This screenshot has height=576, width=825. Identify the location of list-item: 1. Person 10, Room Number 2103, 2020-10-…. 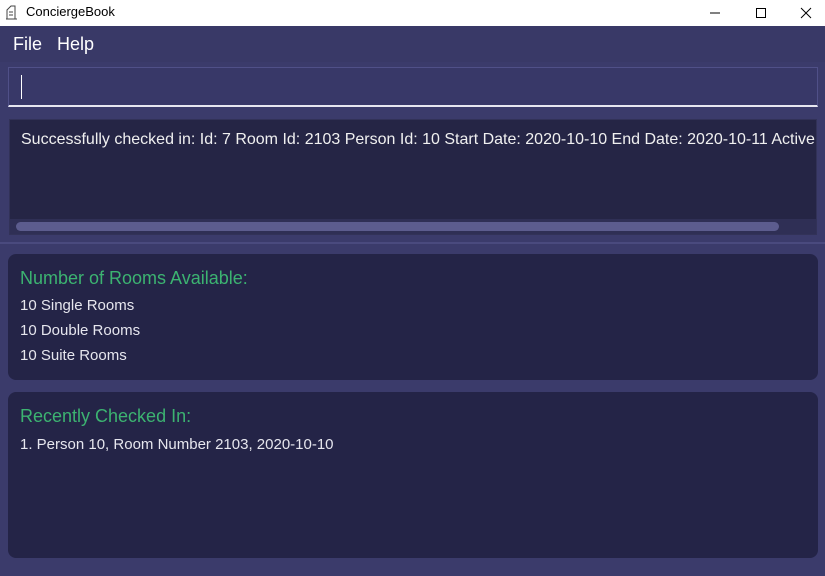
(177, 444).